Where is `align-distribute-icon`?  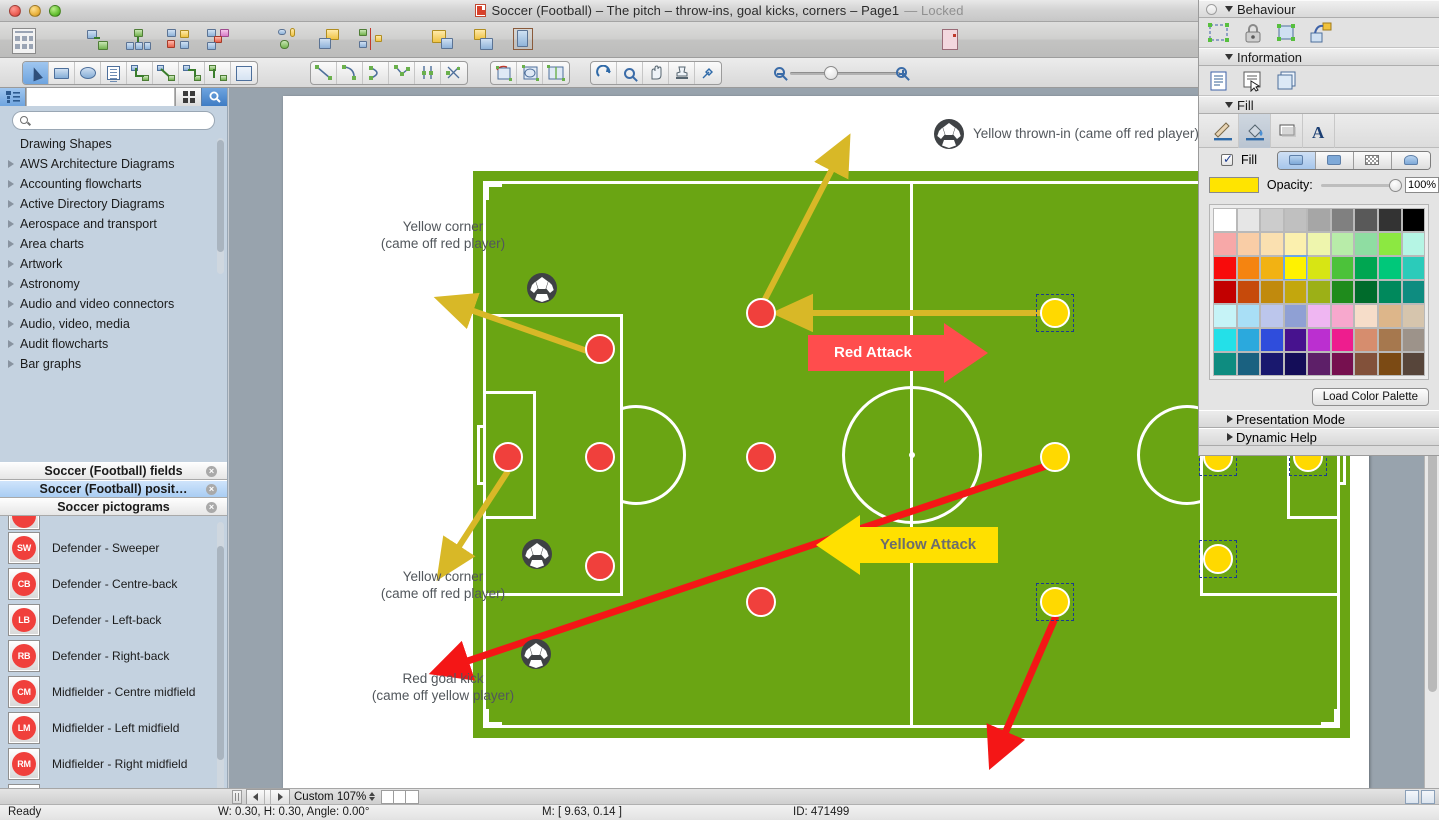 align-distribute-icon is located at coordinates (291, 40).